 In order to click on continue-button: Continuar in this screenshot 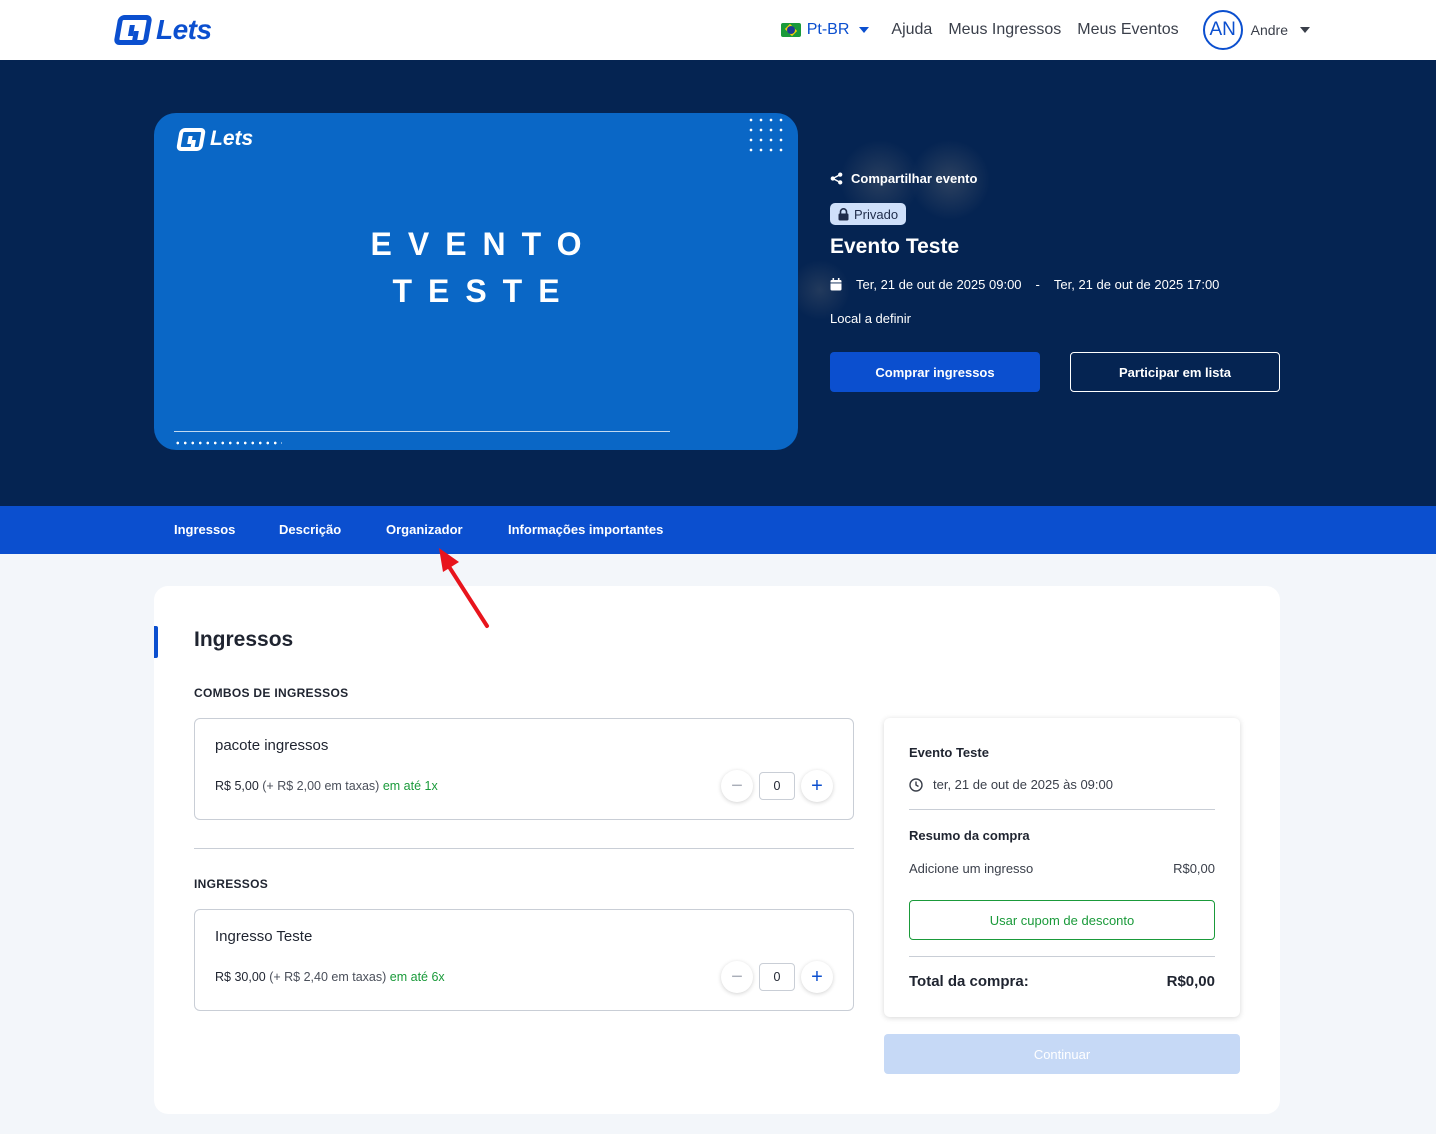, I will do `click(1062, 1054)`.